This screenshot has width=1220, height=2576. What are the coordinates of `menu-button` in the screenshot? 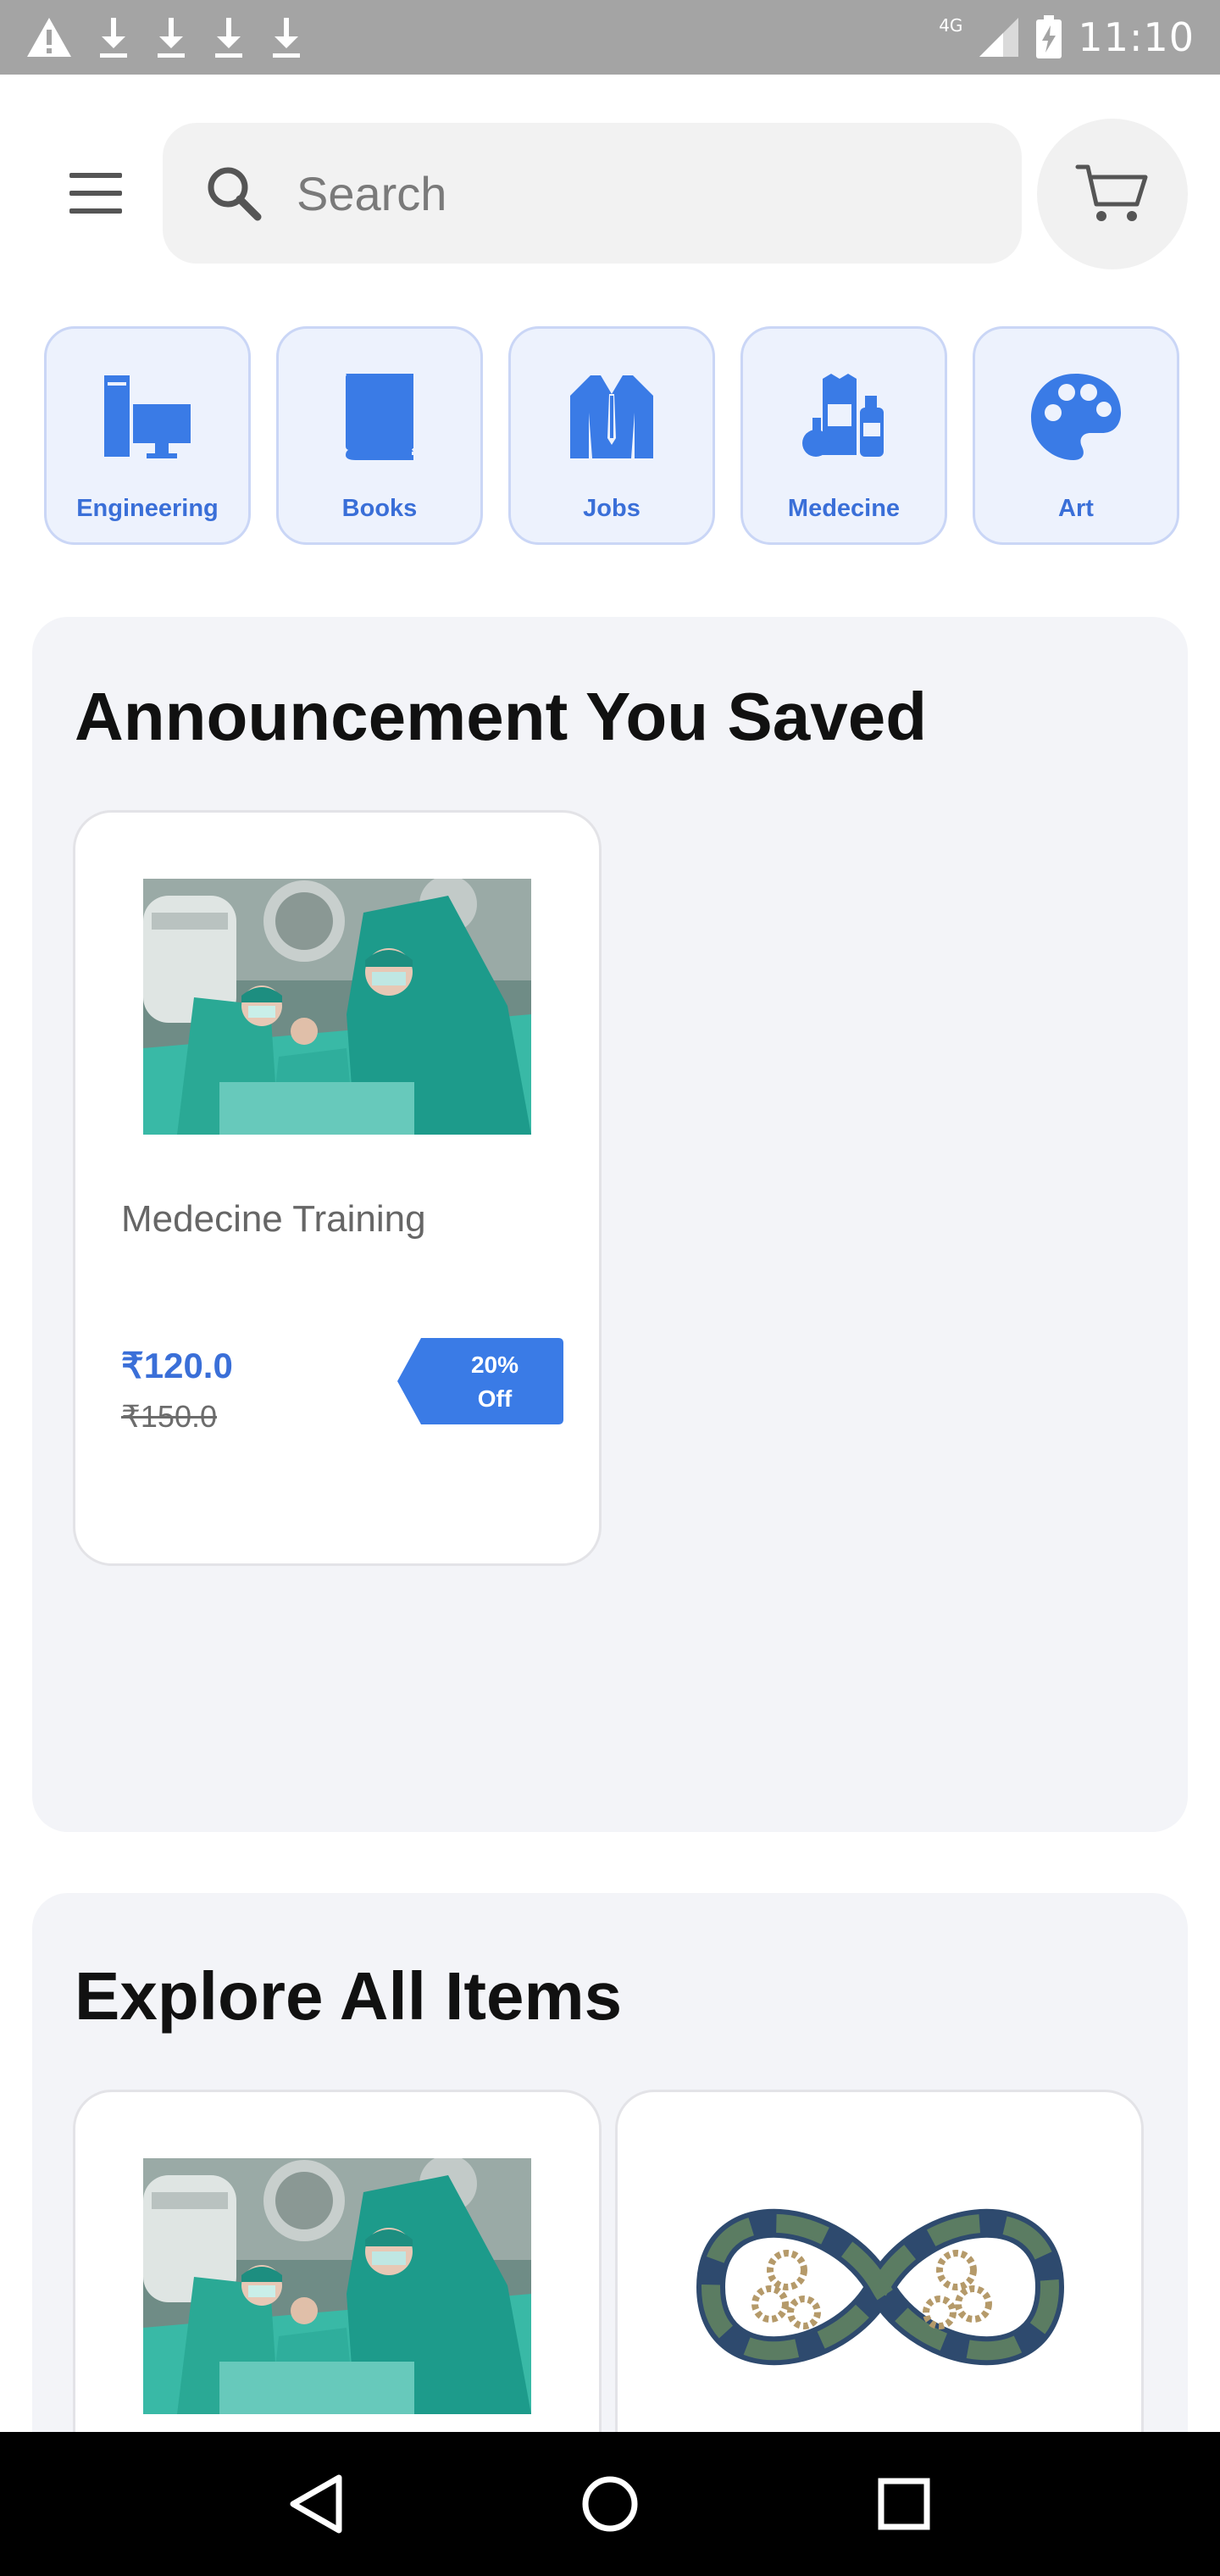 It's located at (95, 193).